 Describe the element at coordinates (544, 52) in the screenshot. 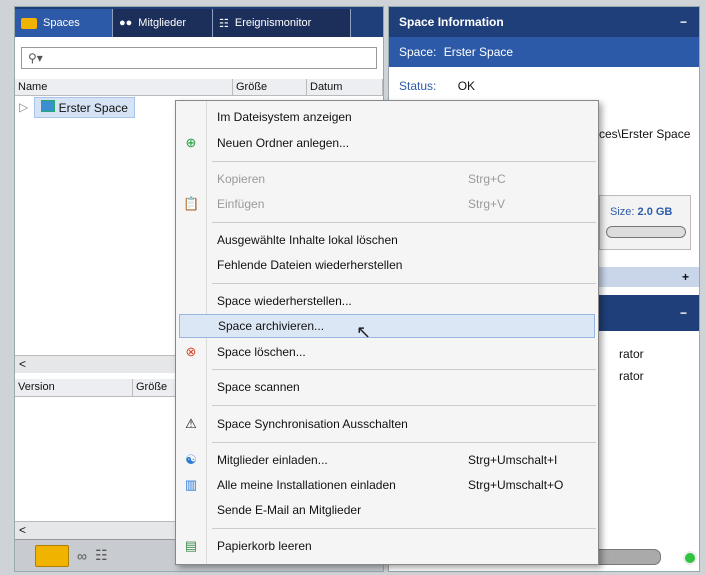

I see `space-name-row: Space: Erster Space` at that location.